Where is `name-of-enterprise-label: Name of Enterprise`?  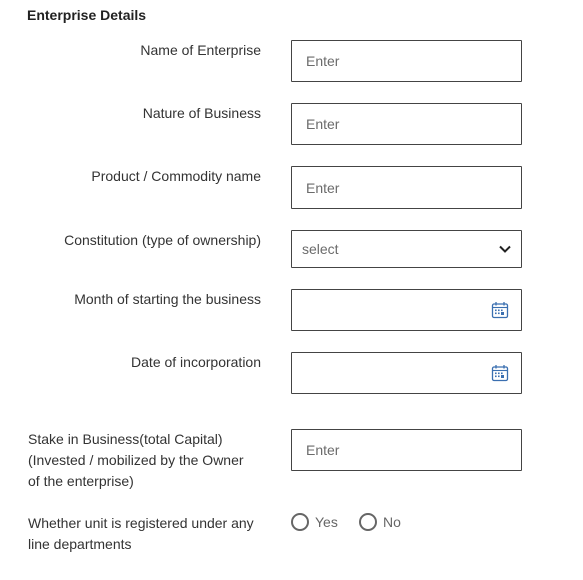
name-of-enterprise-label: Name of Enterprise is located at coordinates (200, 50).